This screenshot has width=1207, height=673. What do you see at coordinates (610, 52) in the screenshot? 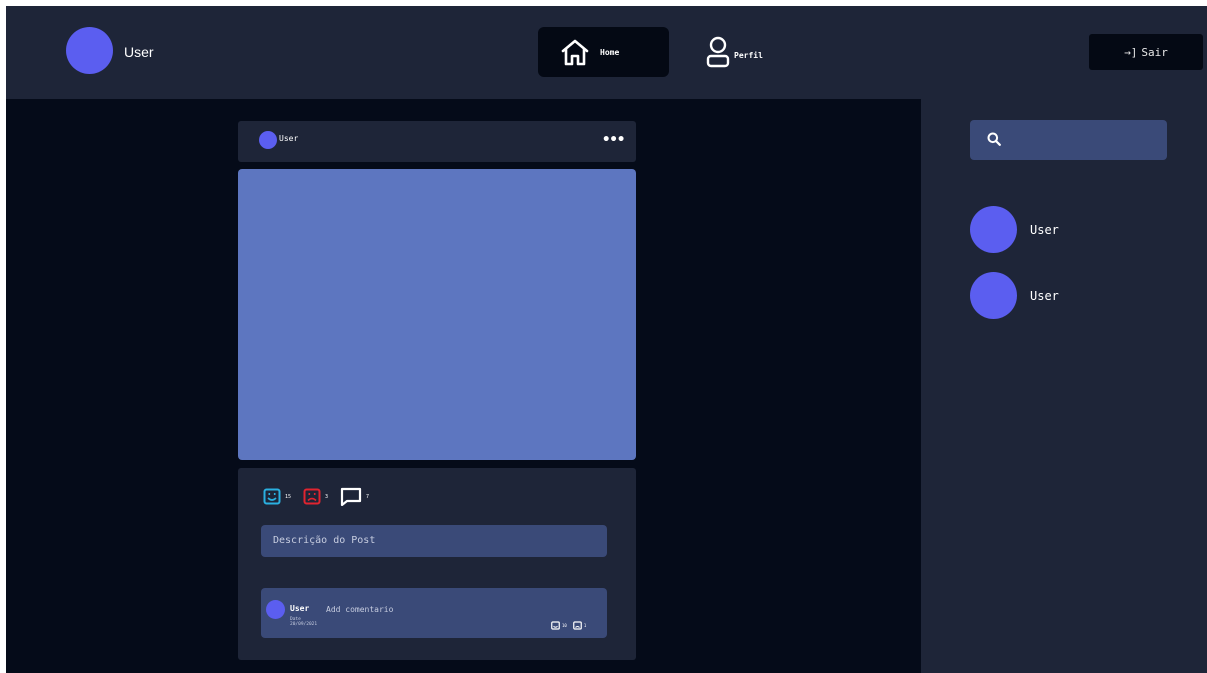
I see `nav-home-label: Home` at bounding box center [610, 52].